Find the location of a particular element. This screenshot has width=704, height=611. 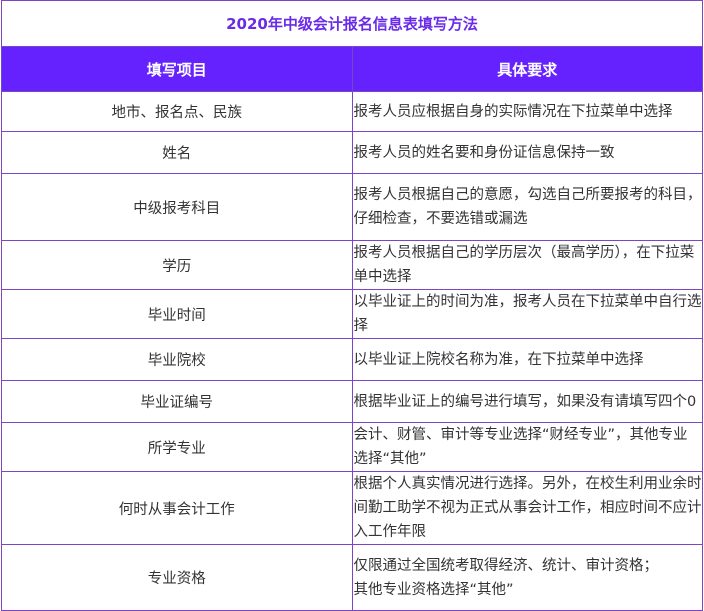

table-row: 学历 报考人员根据自己的学历层次（最高学历），在下拉菜单中选择 is located at coordinates (352, 265).